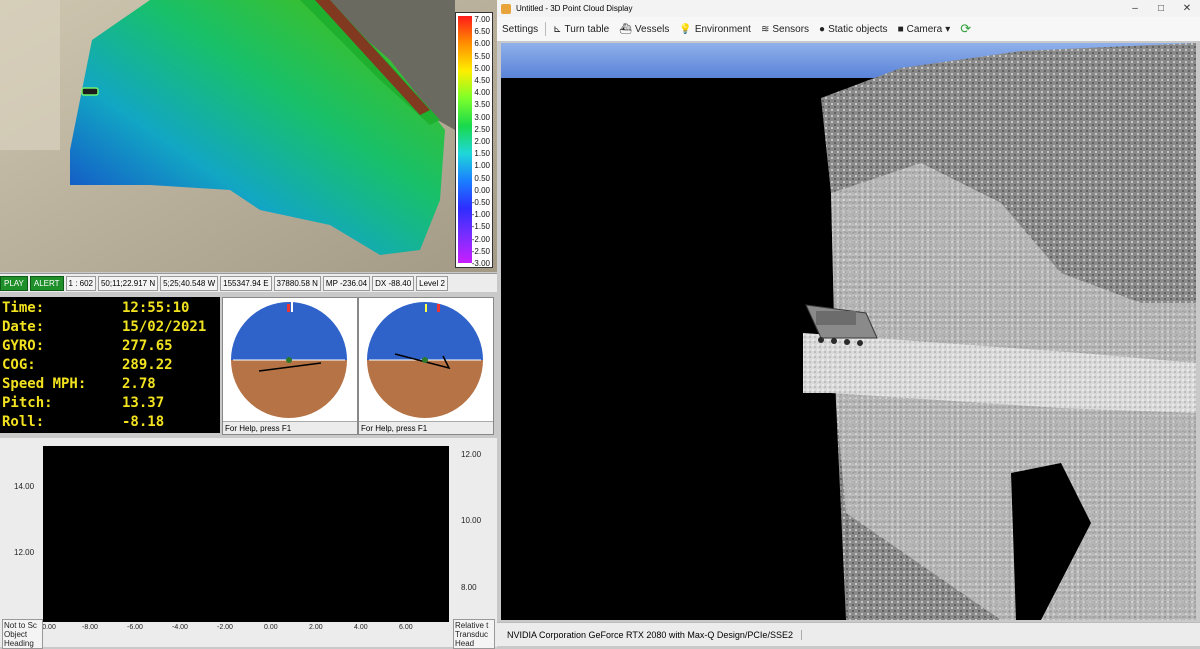 This screenshot has width=1200, height=649. Describe the element at coordinates (432, 283) in the screenshot. I see `level-readout: Level 2` at that location.